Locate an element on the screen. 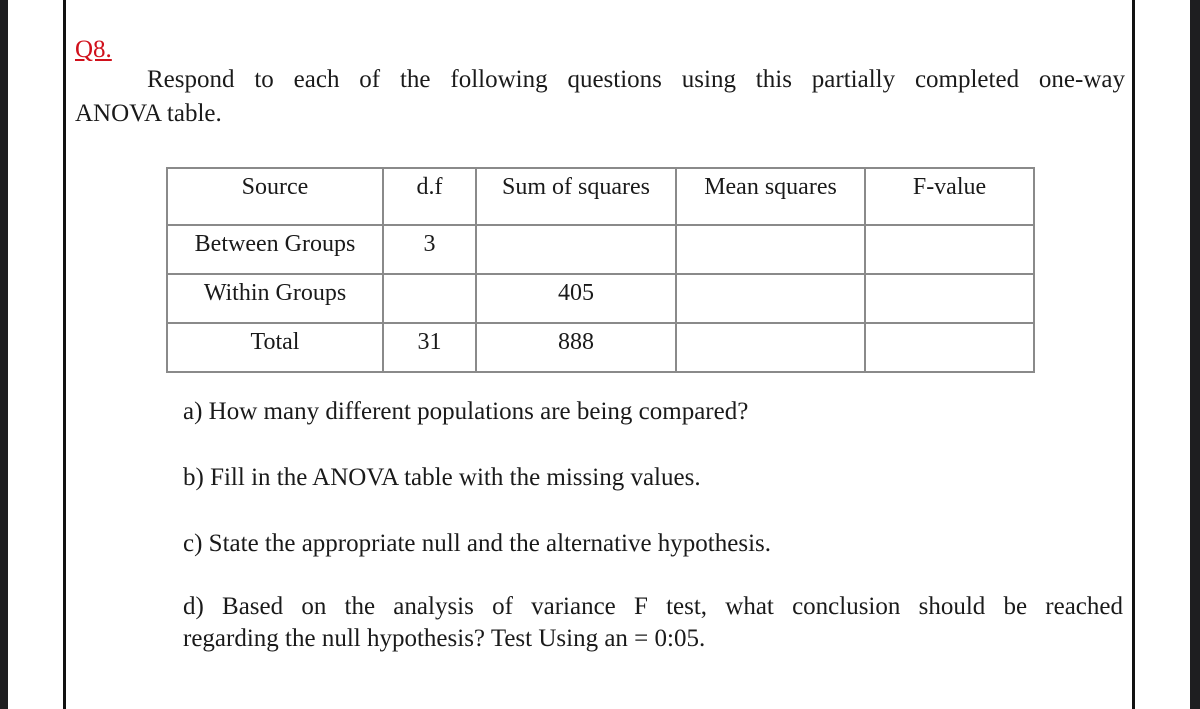 The width and height of the screenshot is (1200, 709). header-sum-of-squares: Sum of squares is located at coordinates (576, 196).